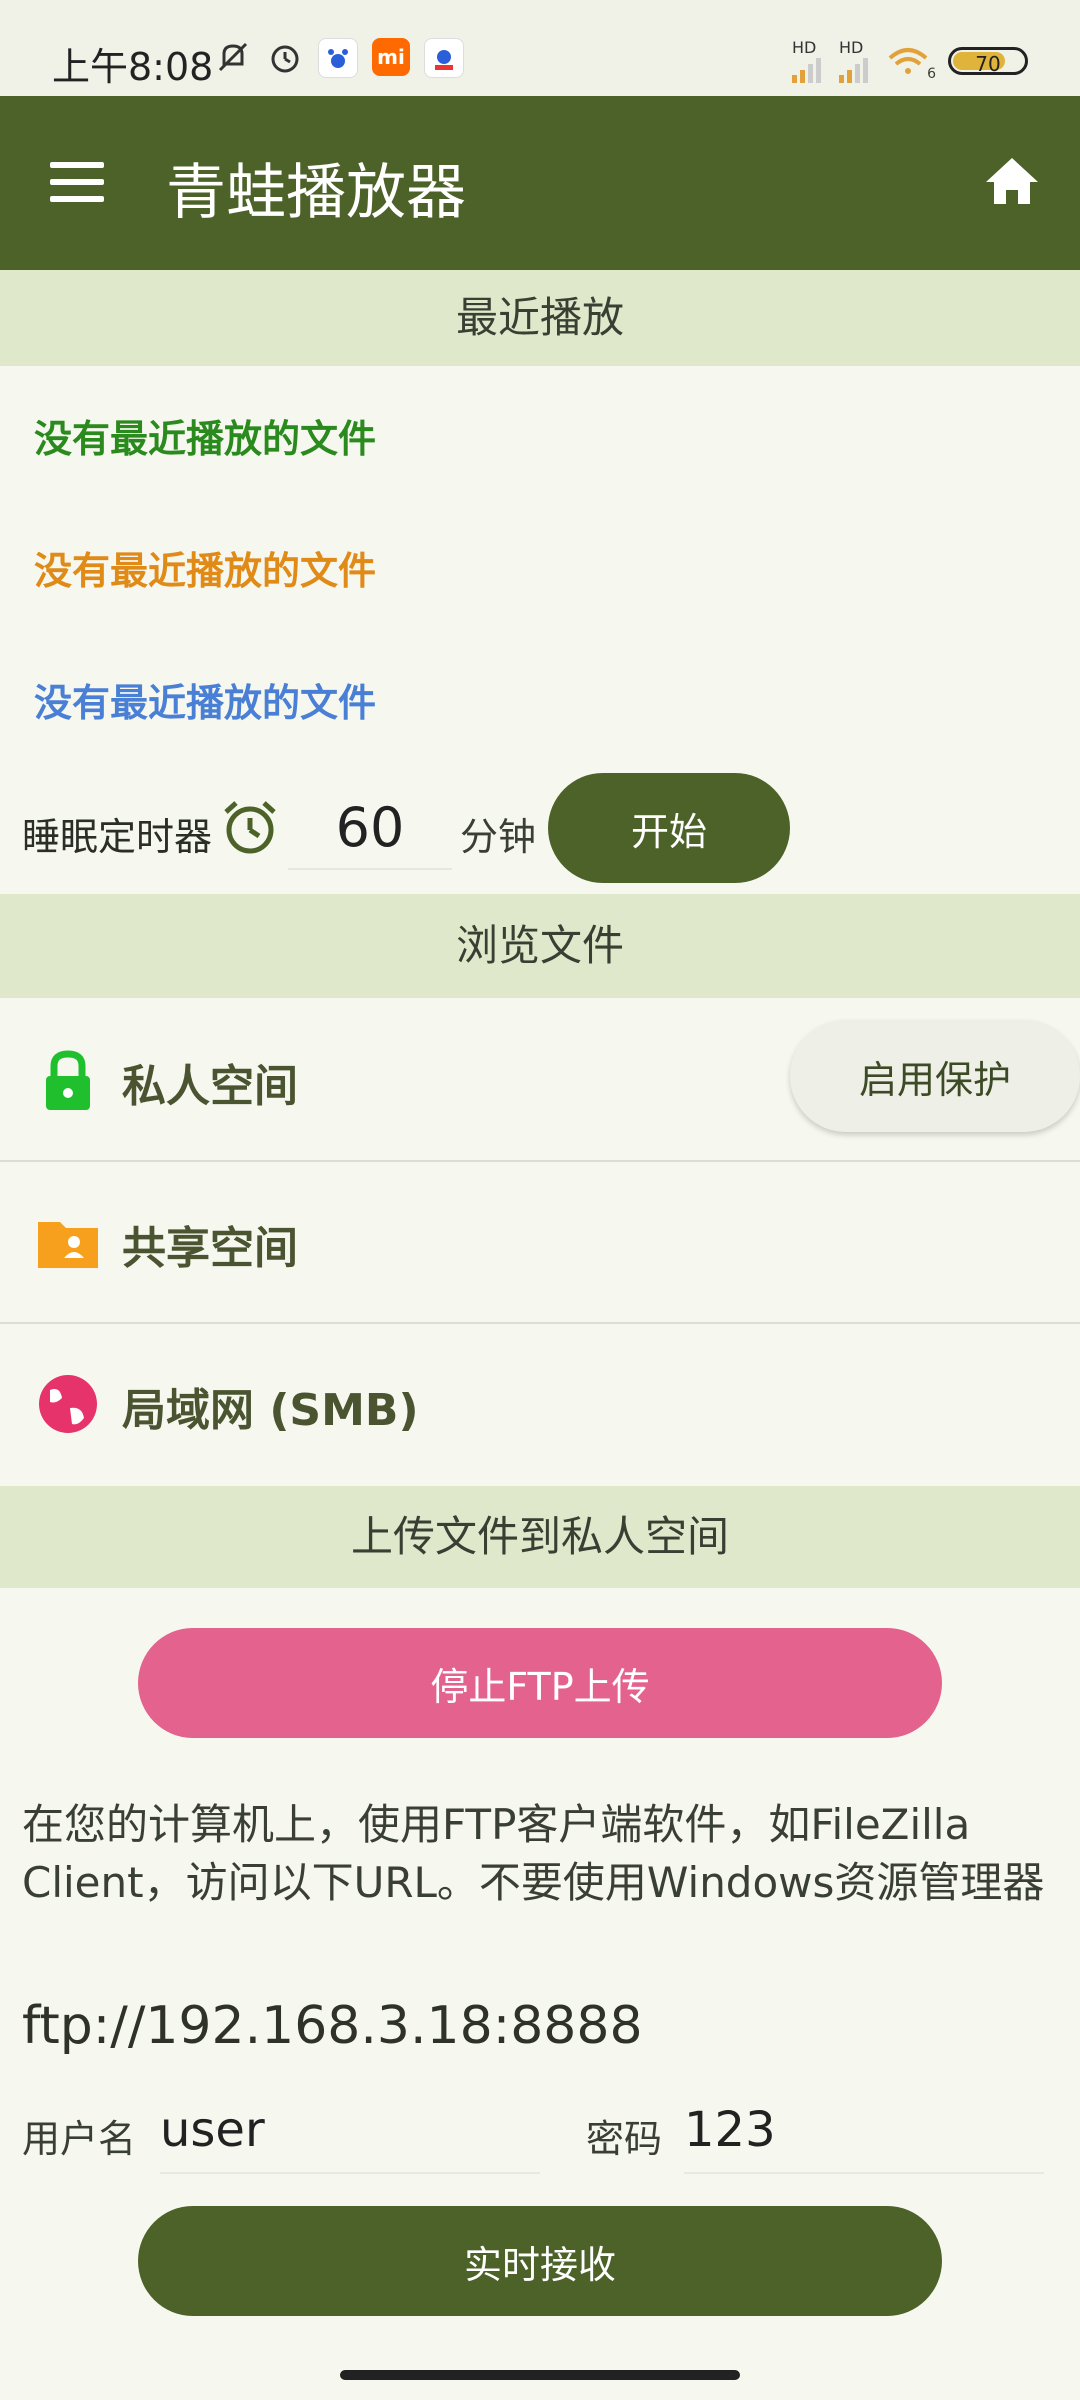 The height and width of the screenshot is (2400, 1080). What do you see at coordinates (391, 57) in the screenshot?
I see `mi-app-icon: mi` at bounding box center [391, 57].